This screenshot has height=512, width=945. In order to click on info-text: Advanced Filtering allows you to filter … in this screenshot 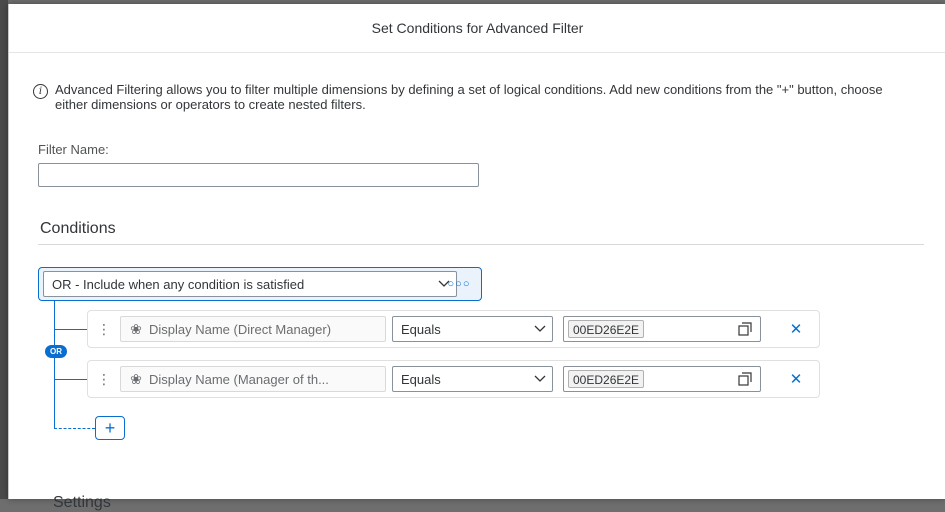, I will do `click(469, 97)`.